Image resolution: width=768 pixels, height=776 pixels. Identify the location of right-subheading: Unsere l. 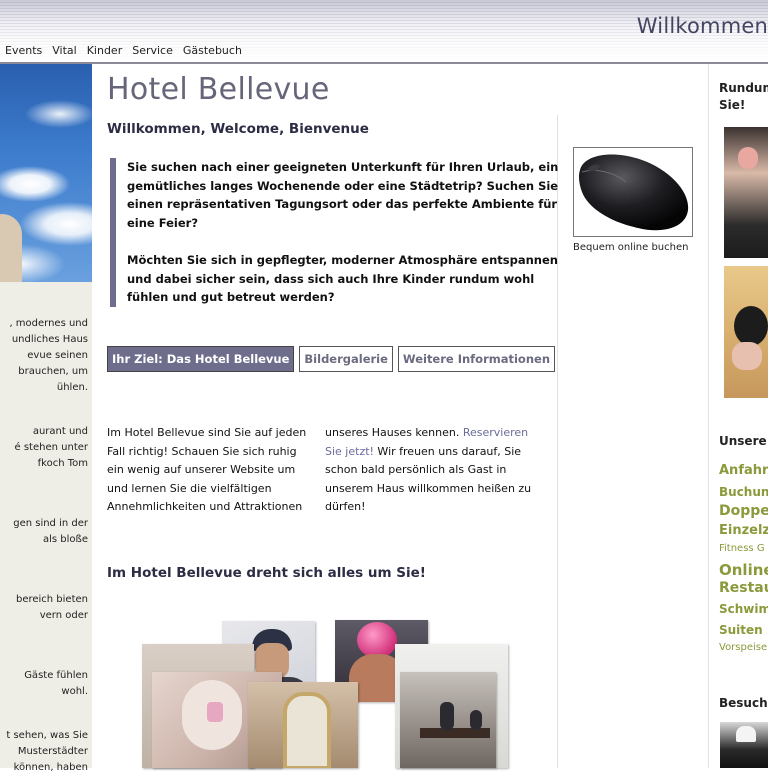
(743, 441).